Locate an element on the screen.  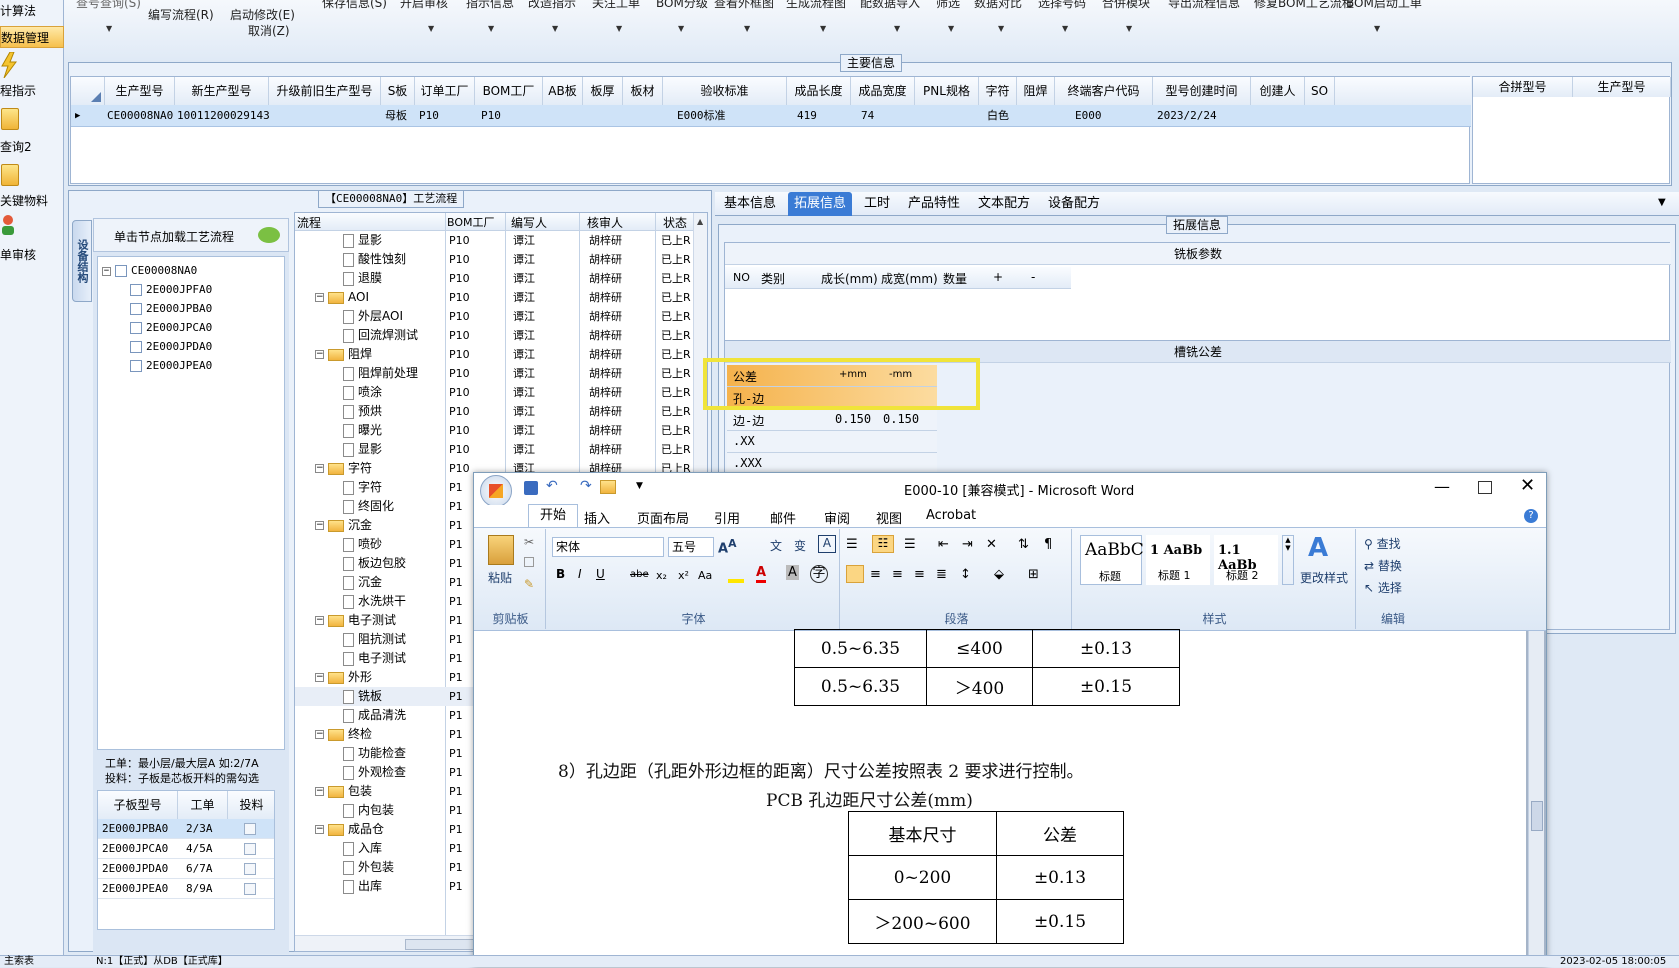
flow-step-node: 回流焊测试 is located at coordinates (380, 335).